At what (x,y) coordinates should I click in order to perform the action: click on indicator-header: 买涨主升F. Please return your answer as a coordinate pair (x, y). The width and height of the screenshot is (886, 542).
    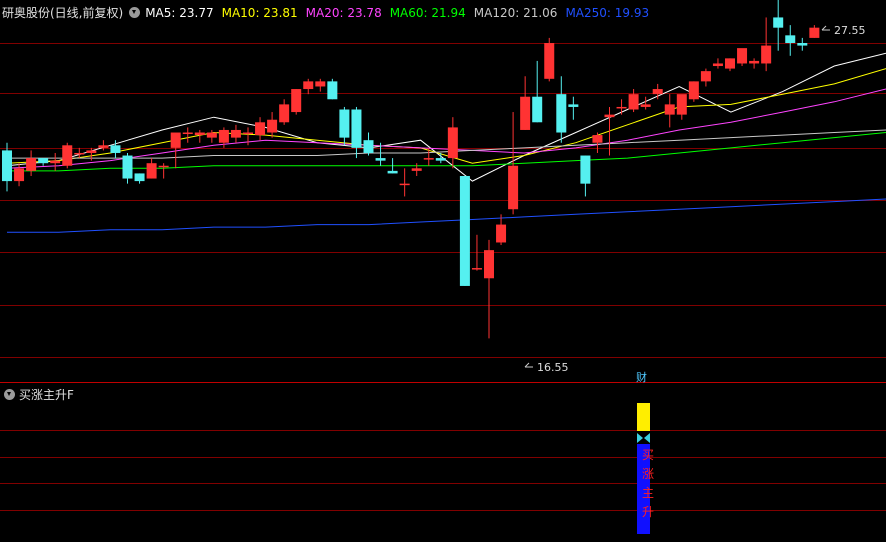
    Looking at the image, I should click on (38, 394).